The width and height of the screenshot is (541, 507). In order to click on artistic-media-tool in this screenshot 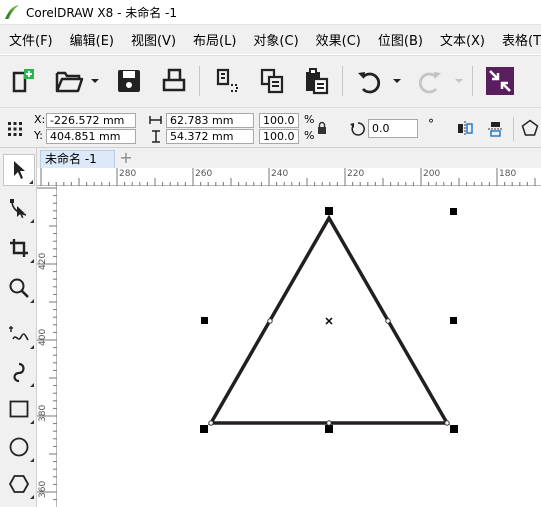, I will do `click(19, 372)`.